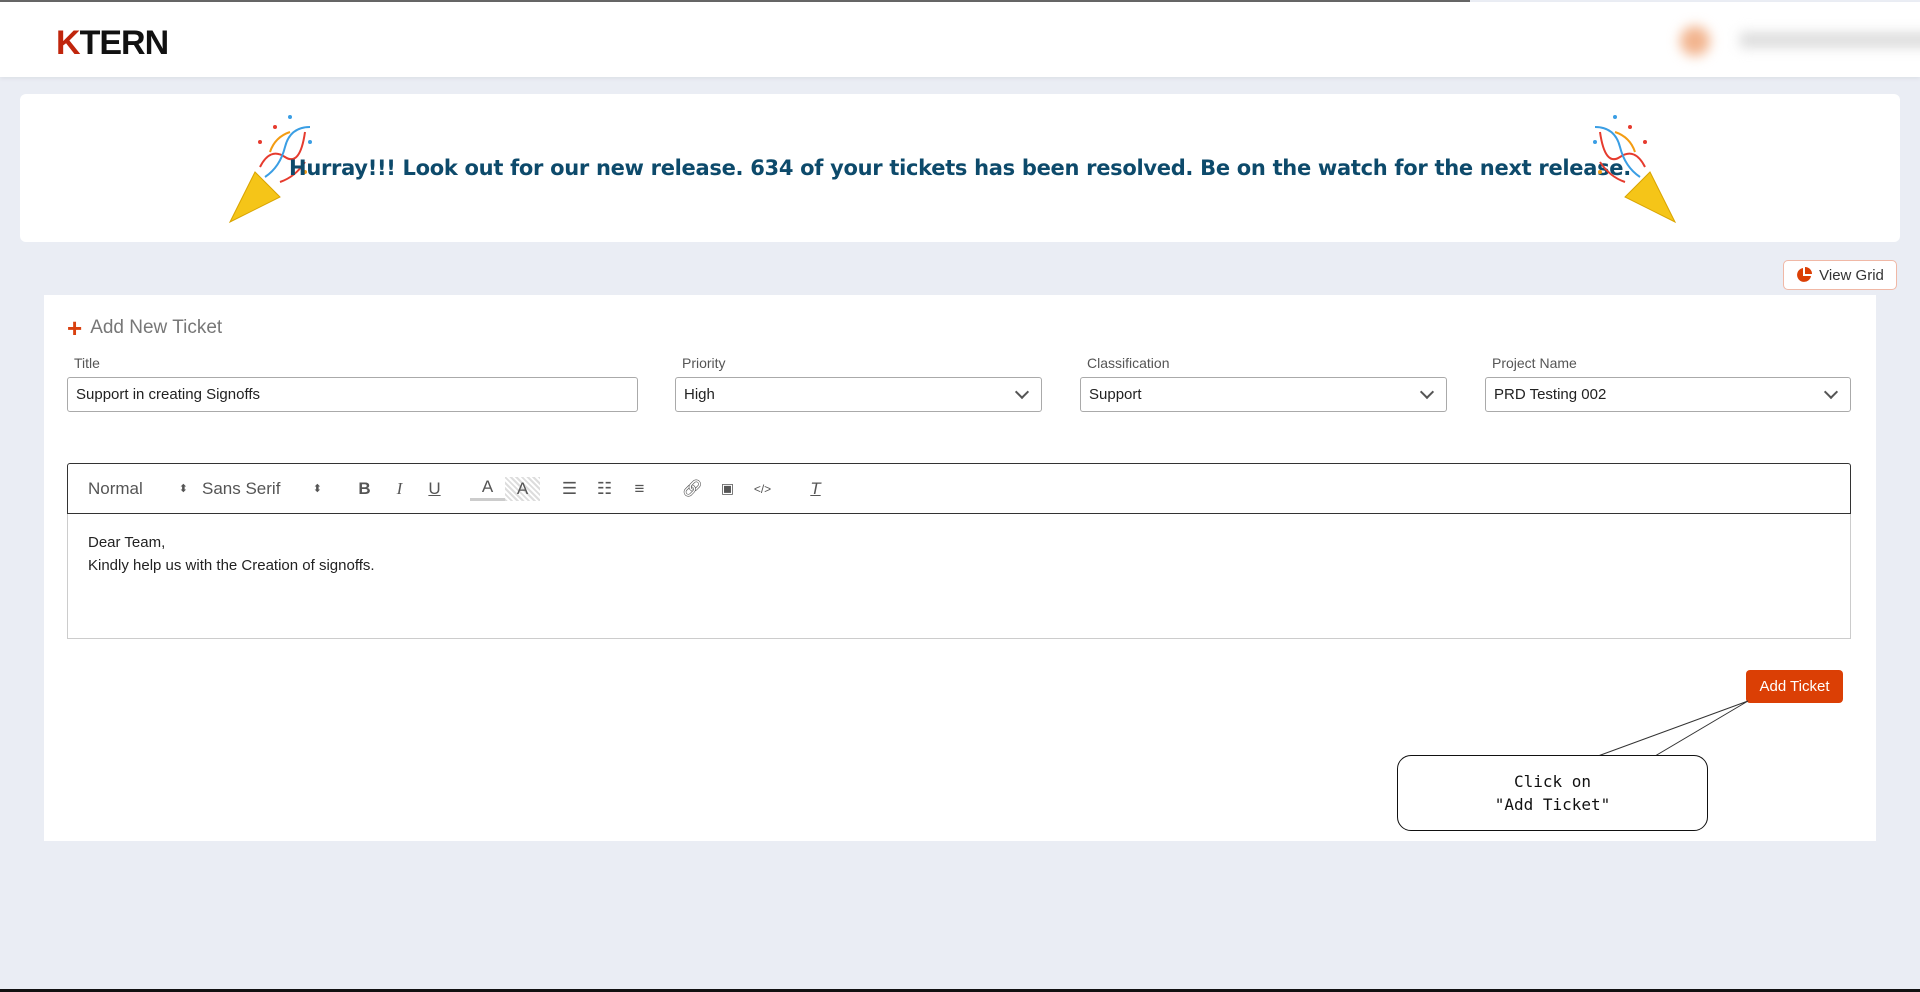 The width and height of the screenshot is (1920, 992). I want to click on classification-select: Support, so click(1263, 394).